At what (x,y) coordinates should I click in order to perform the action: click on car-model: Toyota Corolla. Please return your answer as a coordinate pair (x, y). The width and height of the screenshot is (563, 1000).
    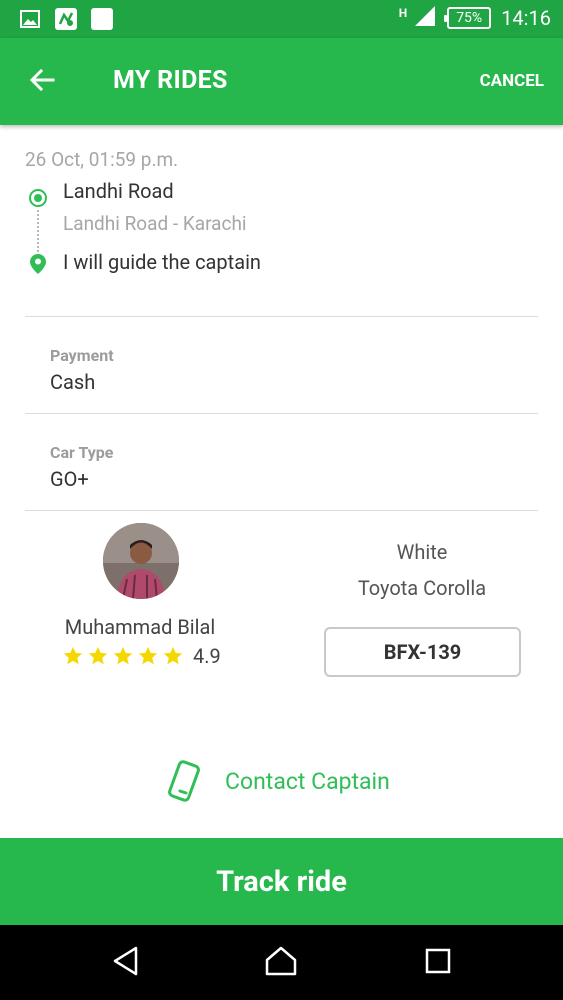
    Looking at the image, I should click on (422, 588).